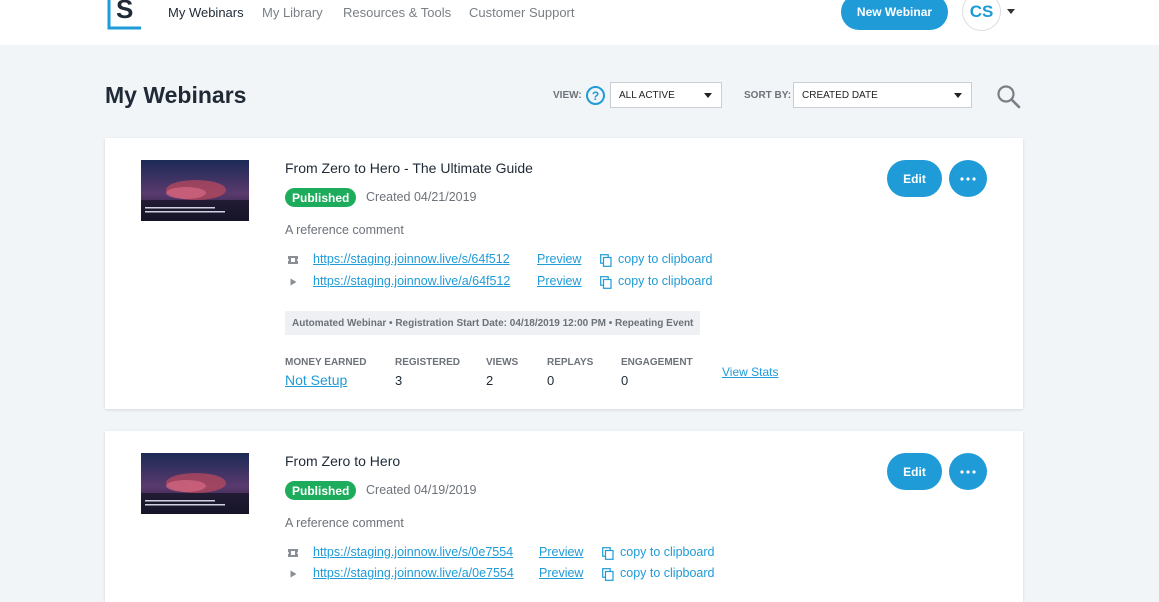  Describe the element at coordinates (567, 95) in the screenshot. I see `view-label: VIEW:` at that location.